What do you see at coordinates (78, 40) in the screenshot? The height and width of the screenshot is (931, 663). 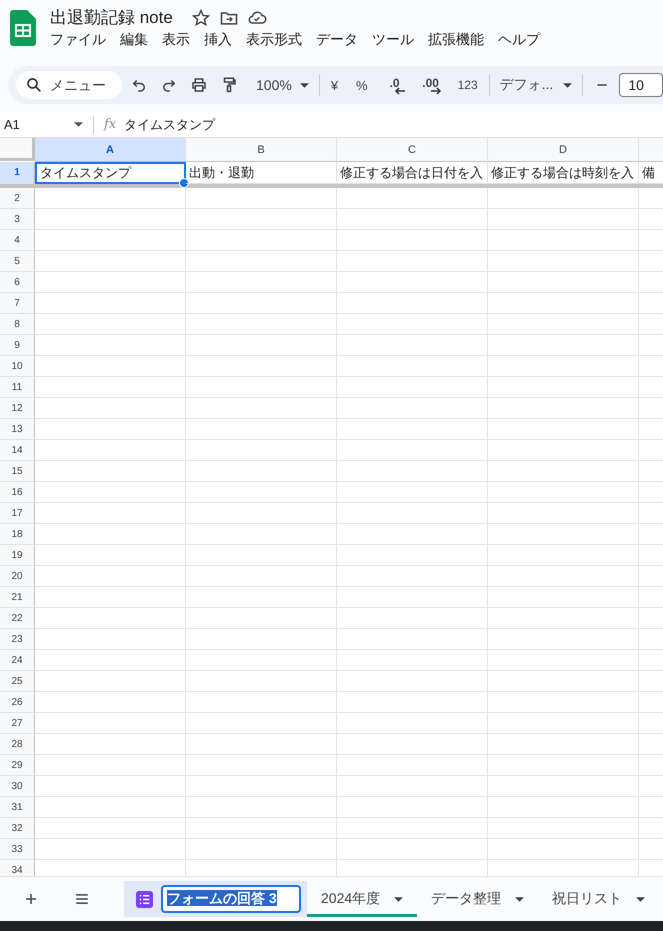 I see `menu-item: ファイル` at bounding box center [78, 40].